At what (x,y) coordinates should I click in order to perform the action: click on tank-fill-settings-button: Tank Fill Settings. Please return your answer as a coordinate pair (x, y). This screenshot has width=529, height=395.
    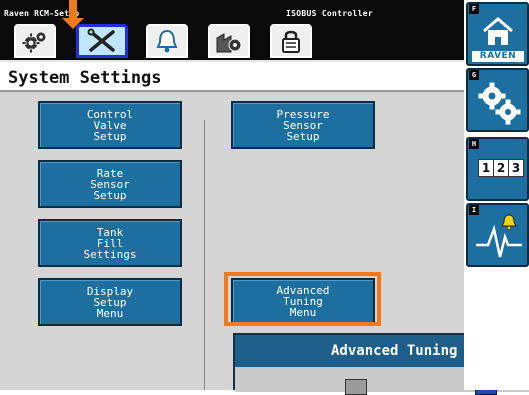
    Looking at the image, I should click on (110, 243).